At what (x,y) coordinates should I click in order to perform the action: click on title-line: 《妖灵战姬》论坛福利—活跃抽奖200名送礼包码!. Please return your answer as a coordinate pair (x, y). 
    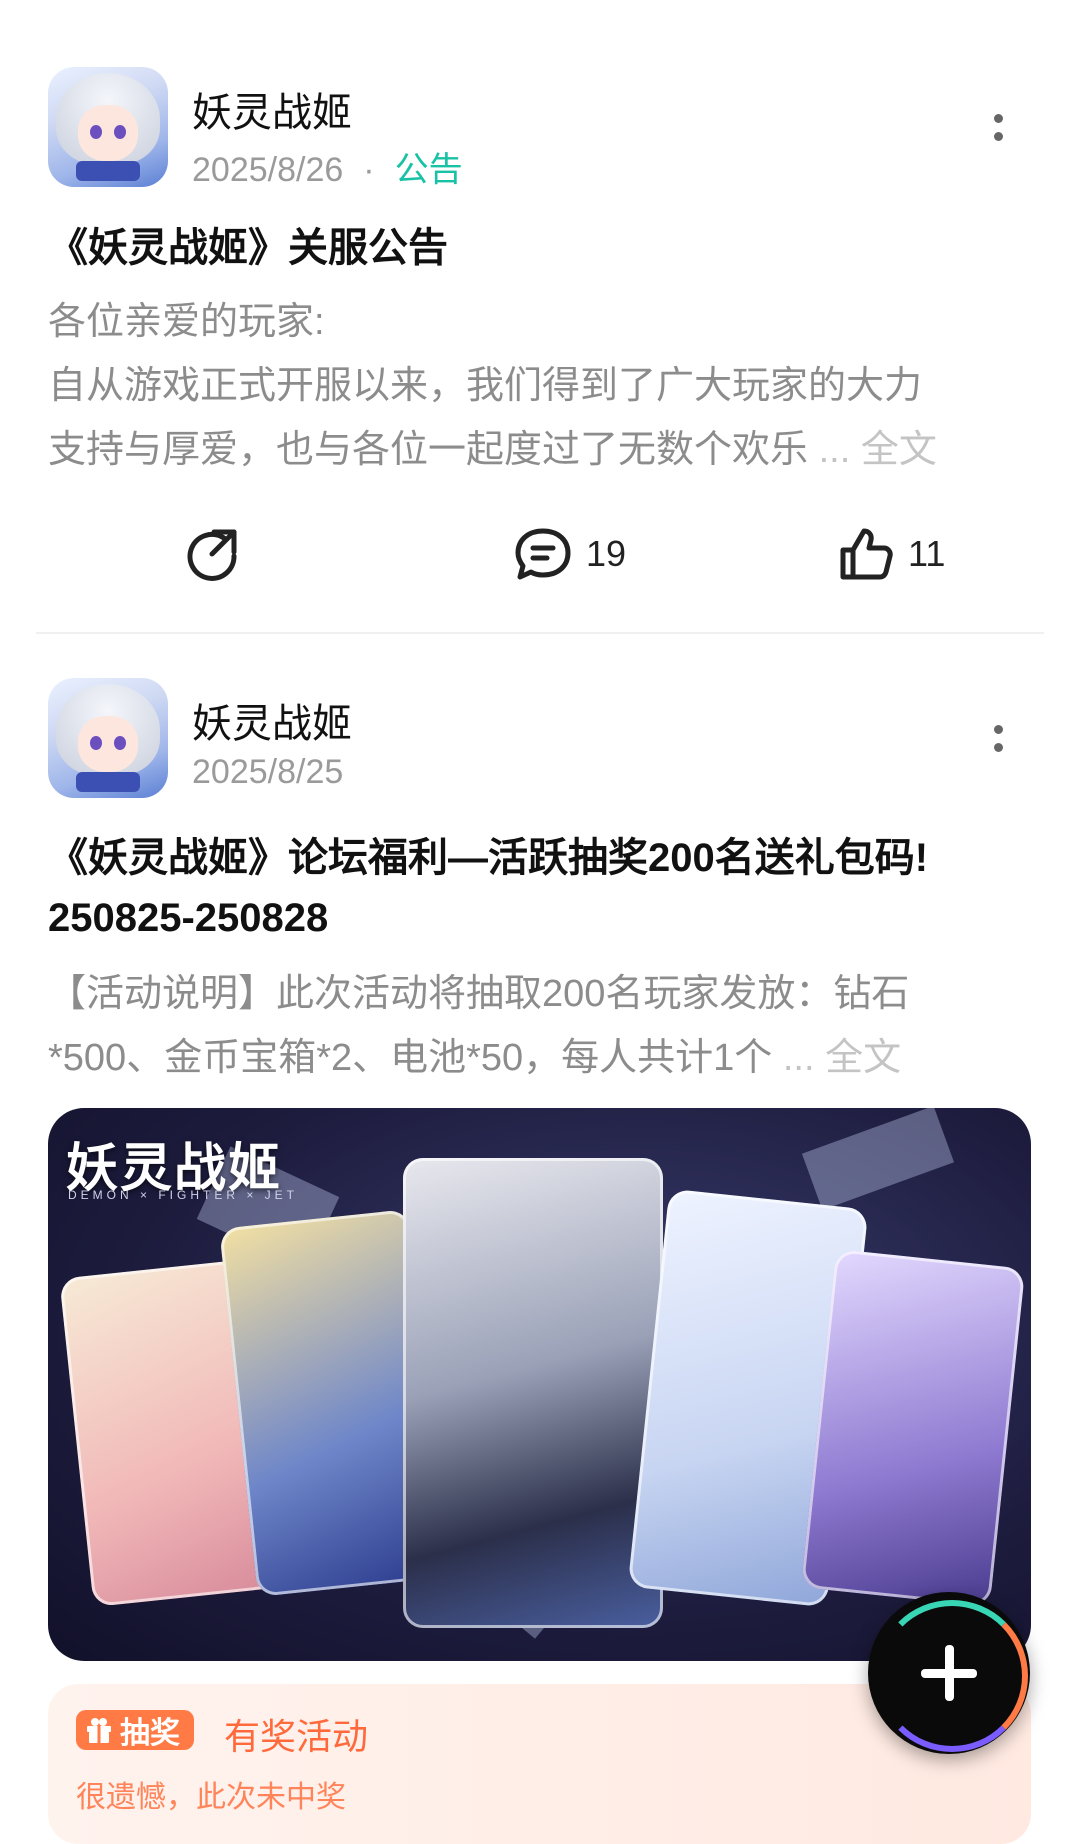
    Looking at the image, I should click on (488, 858).